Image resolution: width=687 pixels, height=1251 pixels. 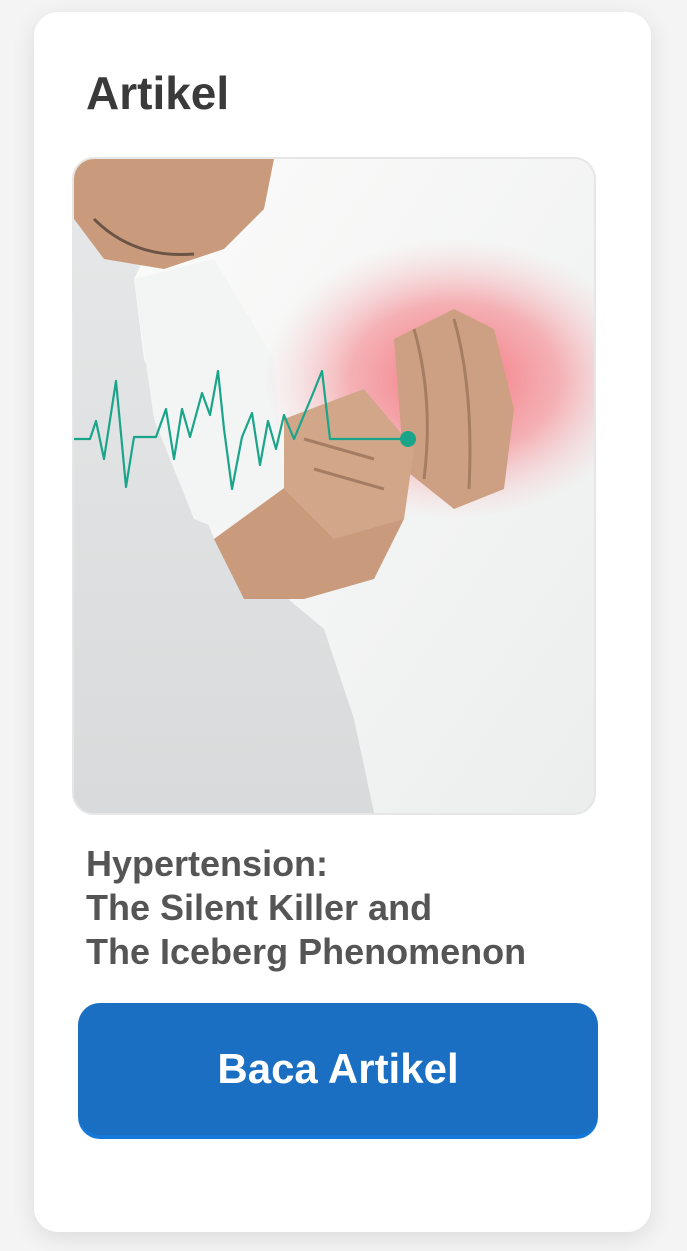 I want to click on heartbeat-dot, so click(x=408, y=439).